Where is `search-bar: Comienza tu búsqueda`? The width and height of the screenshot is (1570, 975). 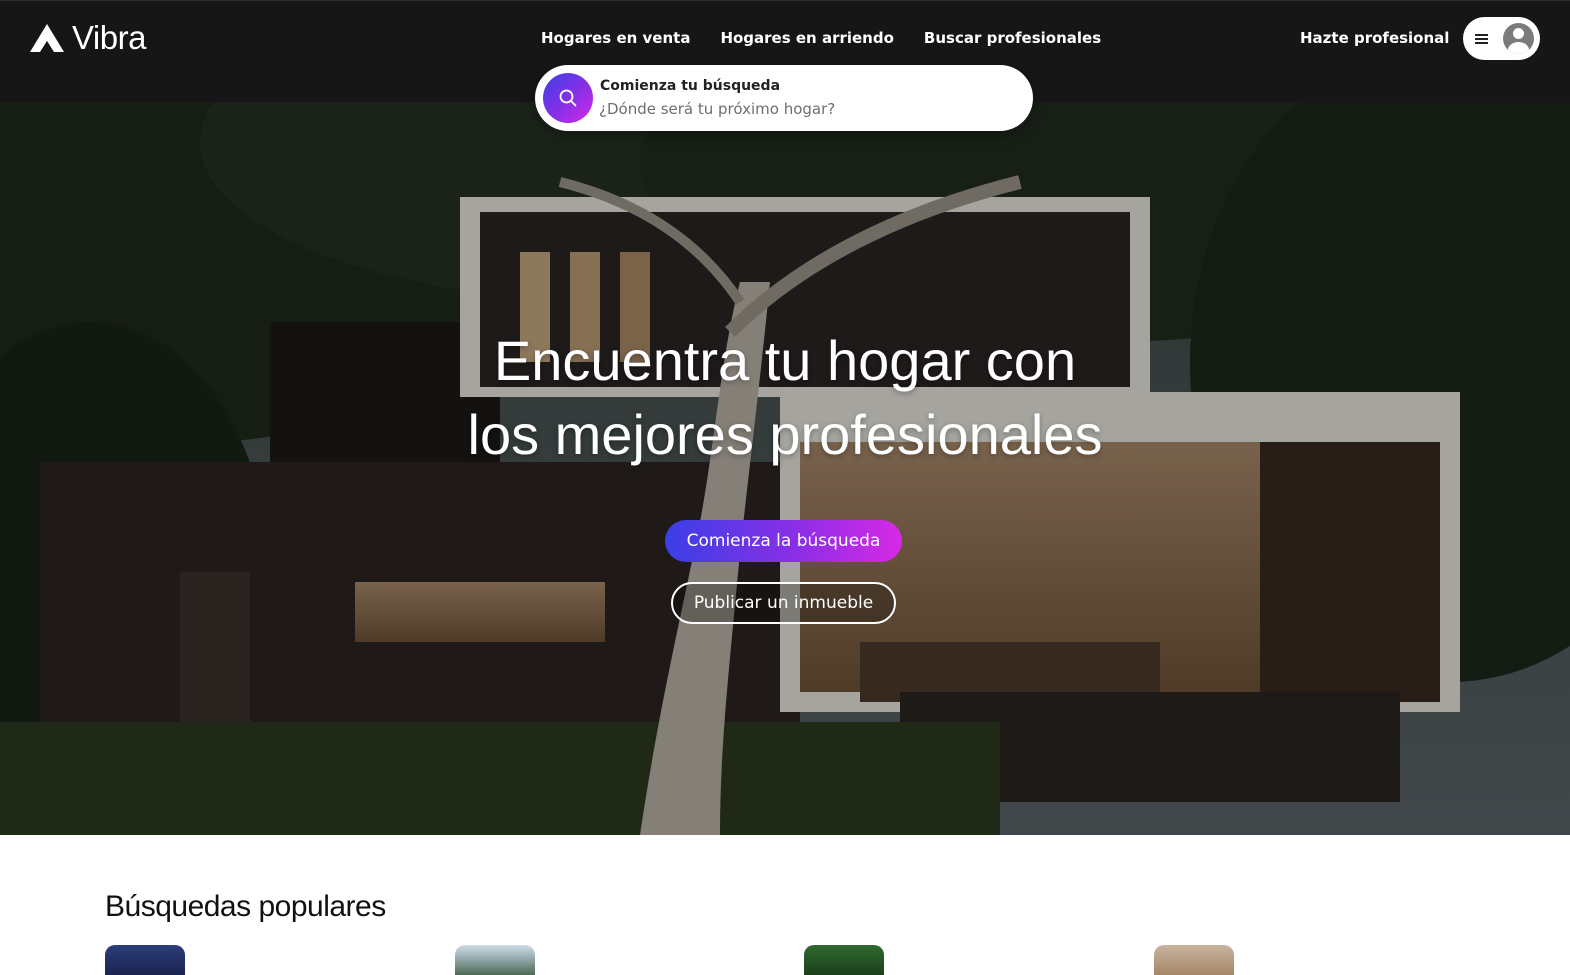
search-bar: Comienza tu búsqueda is located at coordinates (784, 98).